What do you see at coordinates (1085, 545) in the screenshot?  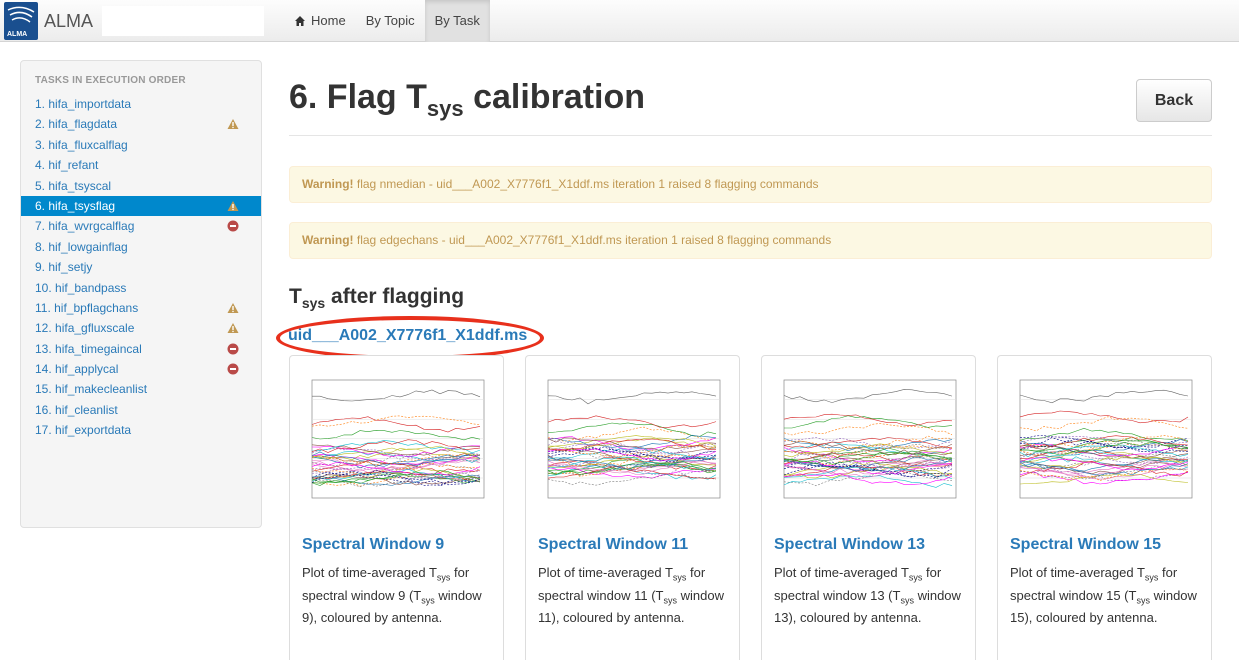 I see `spw-title: Spectral Window 15` at bounding box center [1085, 545].